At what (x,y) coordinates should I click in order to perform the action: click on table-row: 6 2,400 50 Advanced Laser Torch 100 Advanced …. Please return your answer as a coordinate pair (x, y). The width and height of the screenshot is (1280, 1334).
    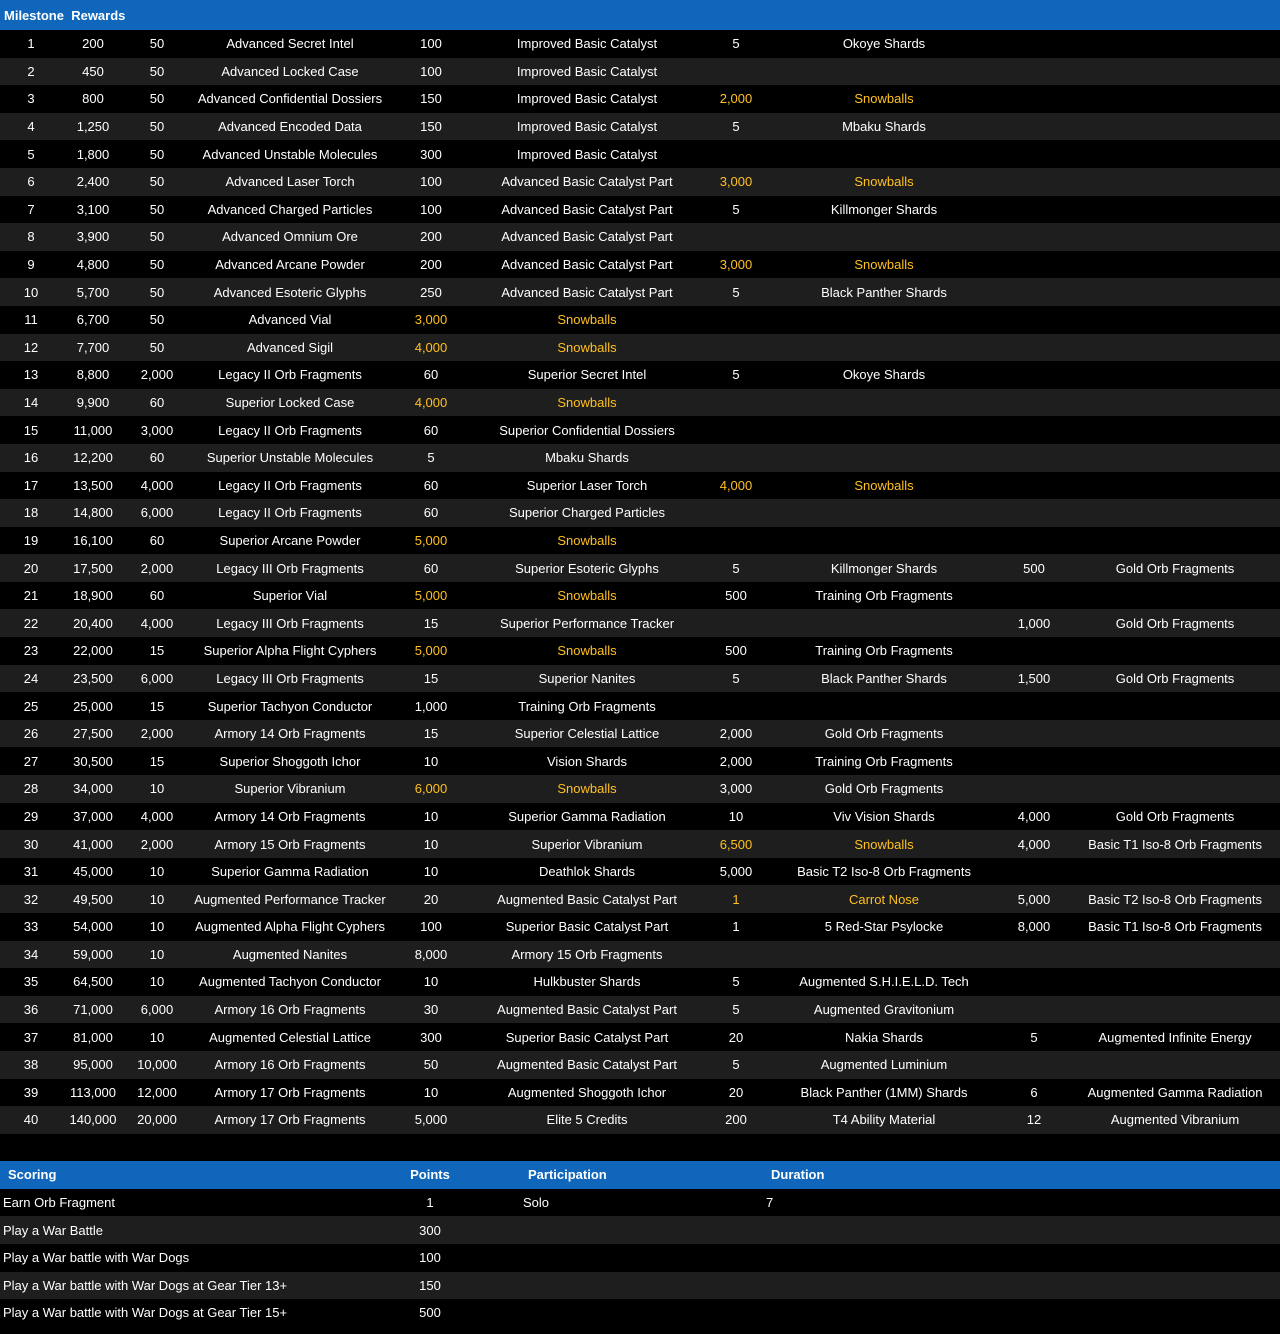
    Looking at the image, I should click on (640, 181).